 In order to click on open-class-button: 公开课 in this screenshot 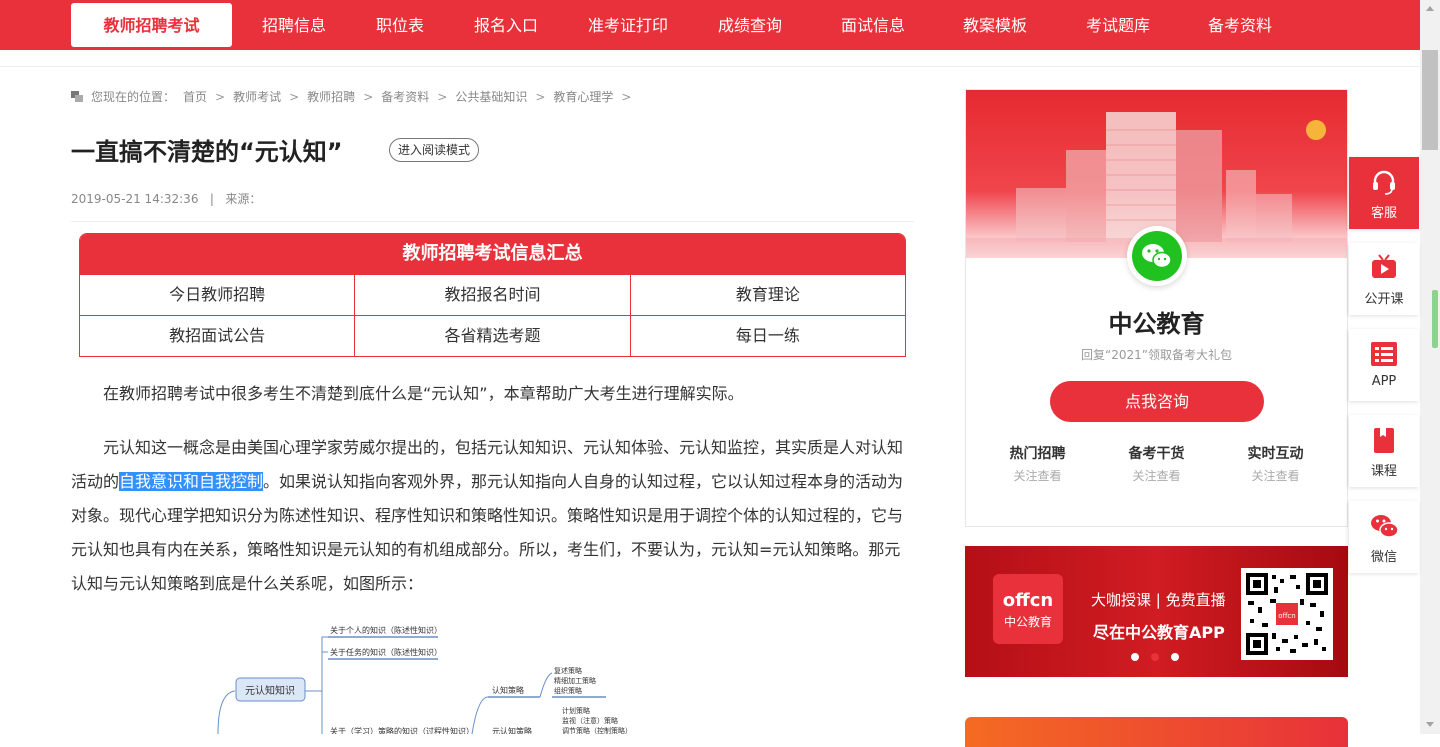, I will do `click(1384, 279)`.